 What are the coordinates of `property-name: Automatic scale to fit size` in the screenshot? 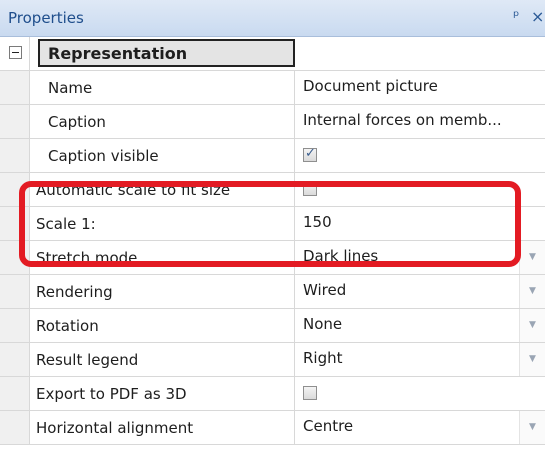 It's located at (162, 189).